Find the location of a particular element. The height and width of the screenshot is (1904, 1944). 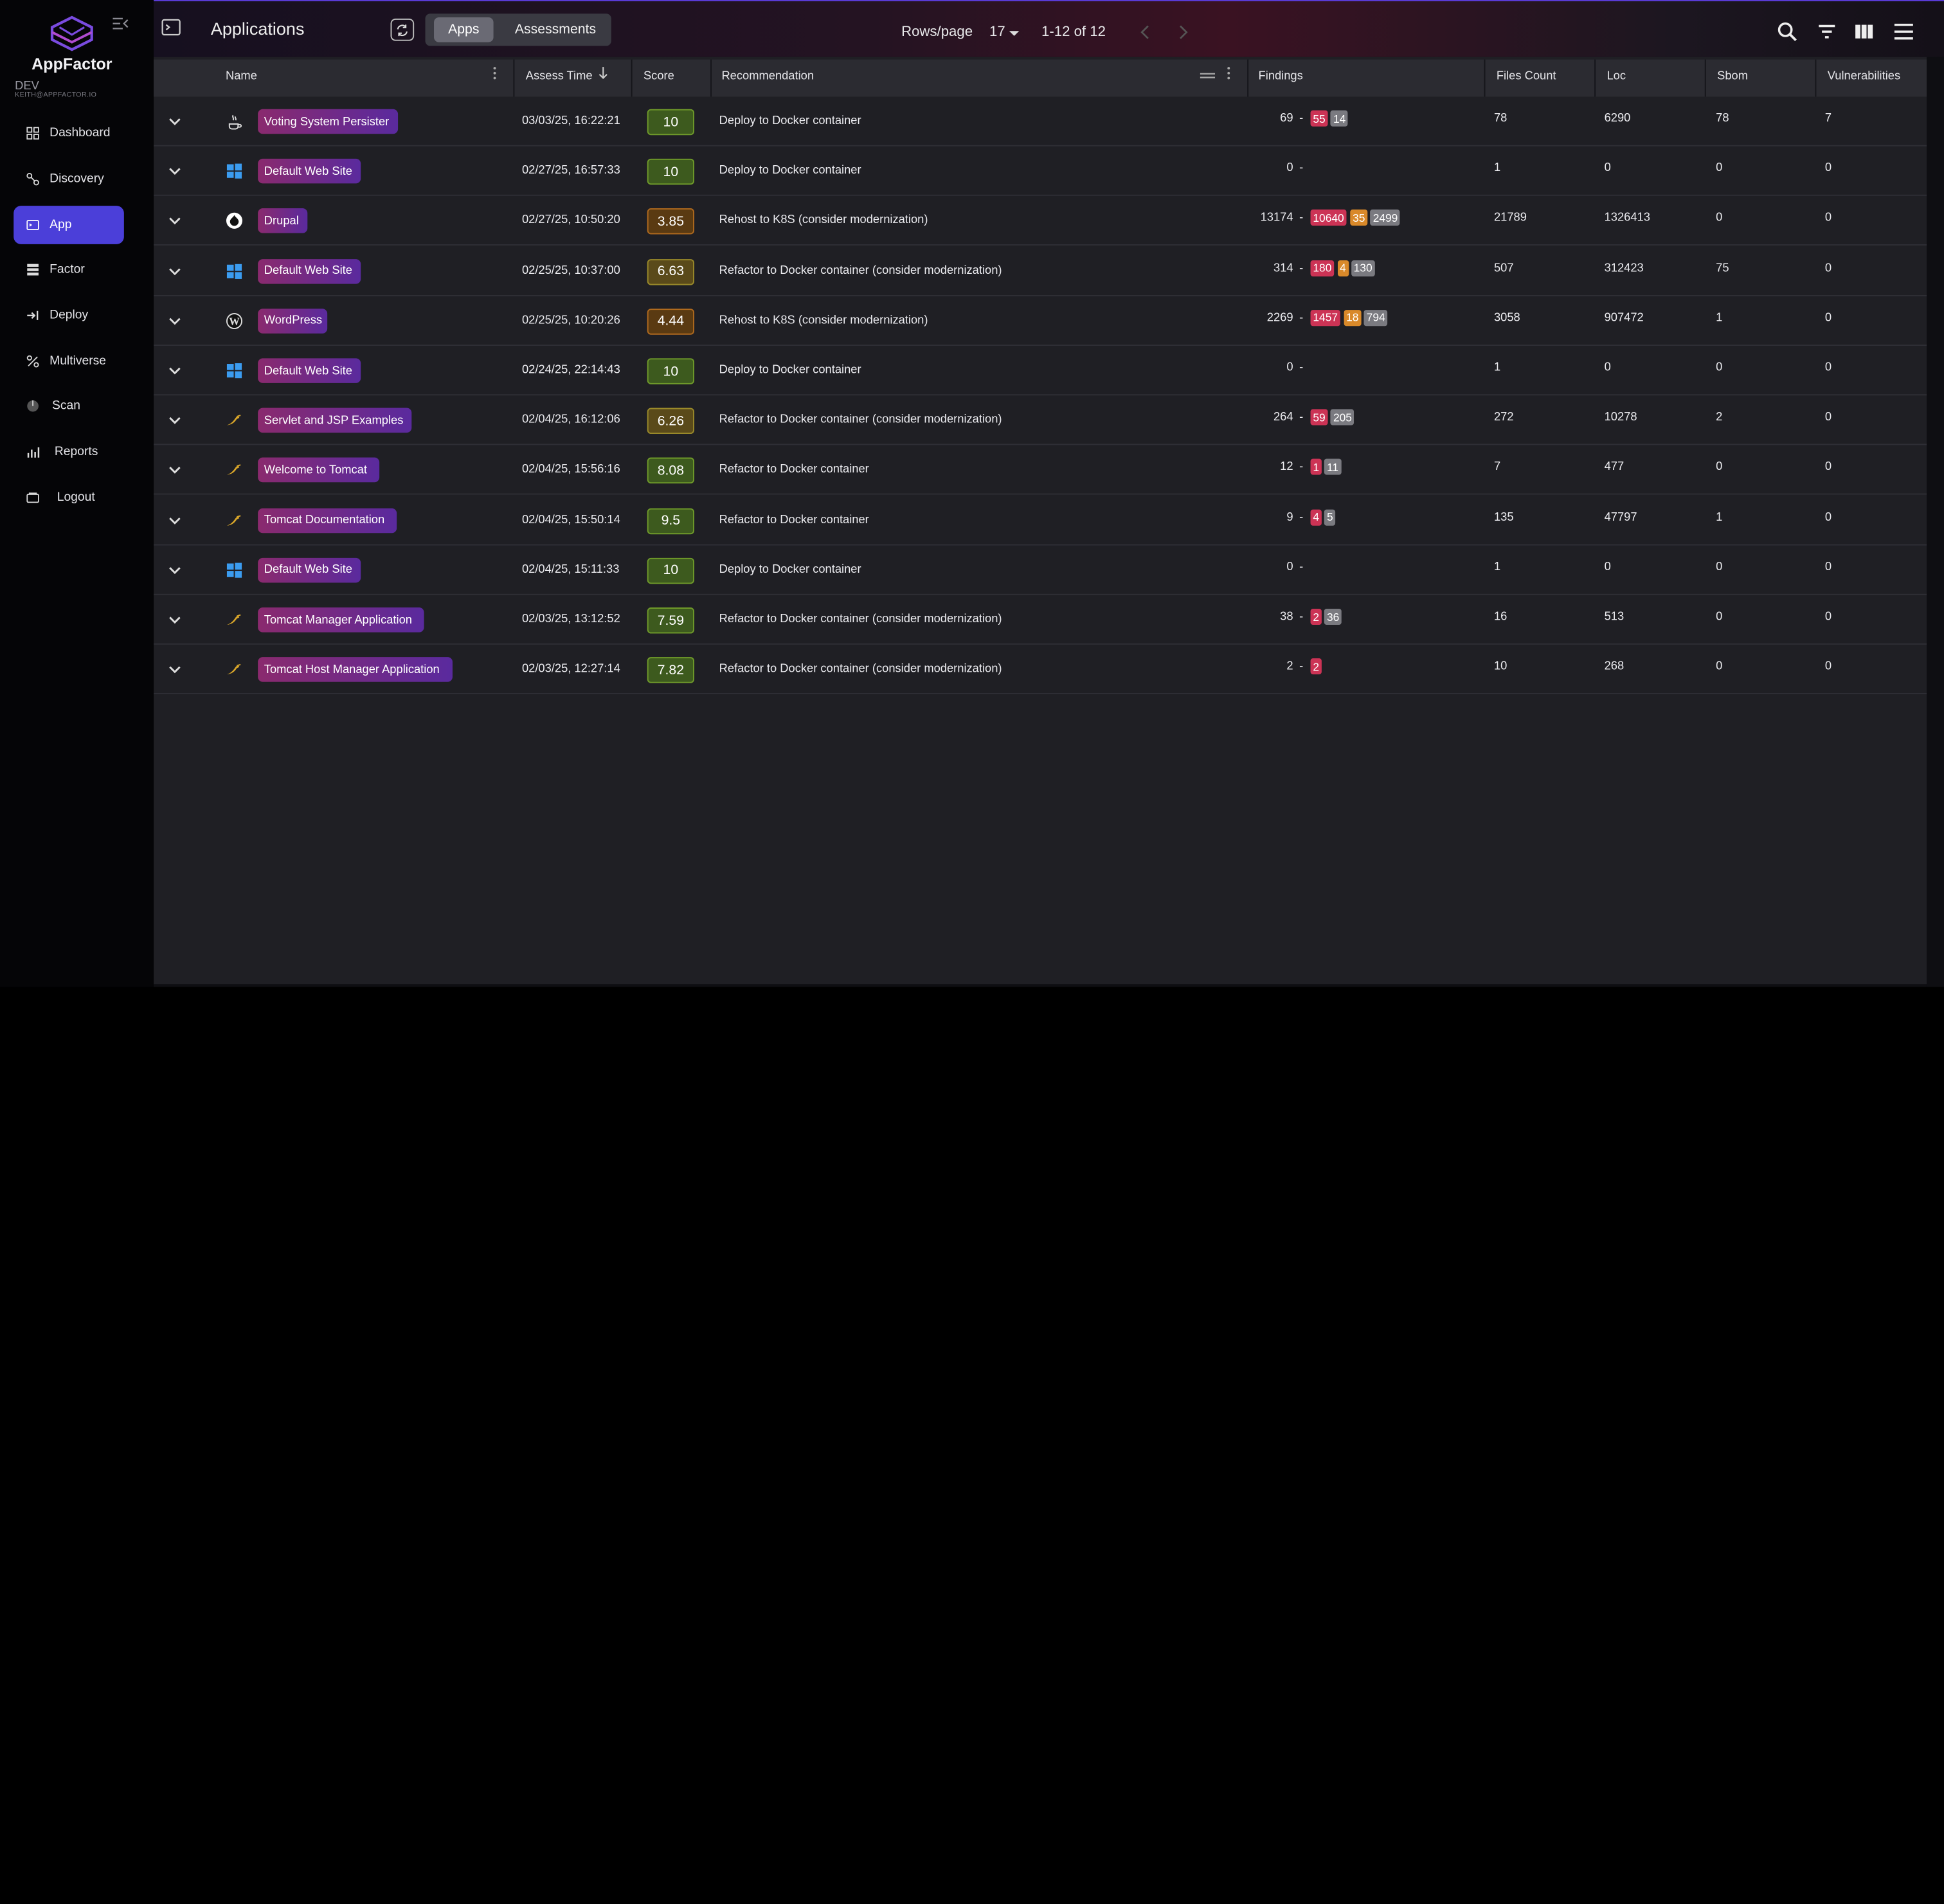

assess-time: 02/27/25, 16:57:33 is located at coordinates (570, 170).